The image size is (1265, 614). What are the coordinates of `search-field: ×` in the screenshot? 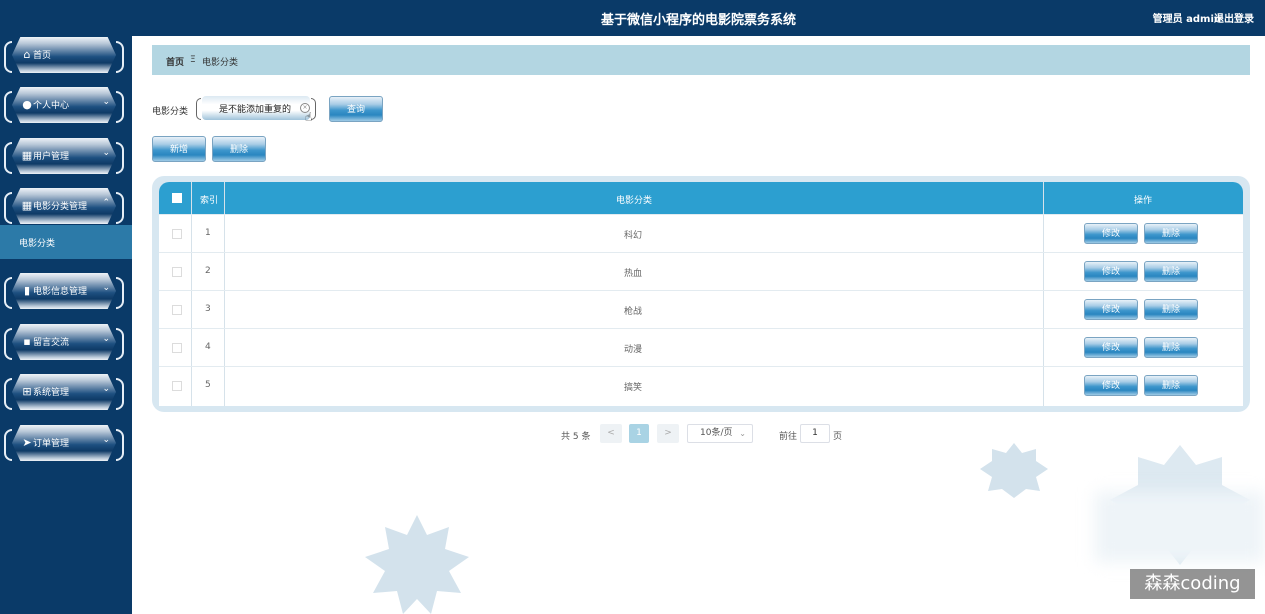 It's located at (256, 109).